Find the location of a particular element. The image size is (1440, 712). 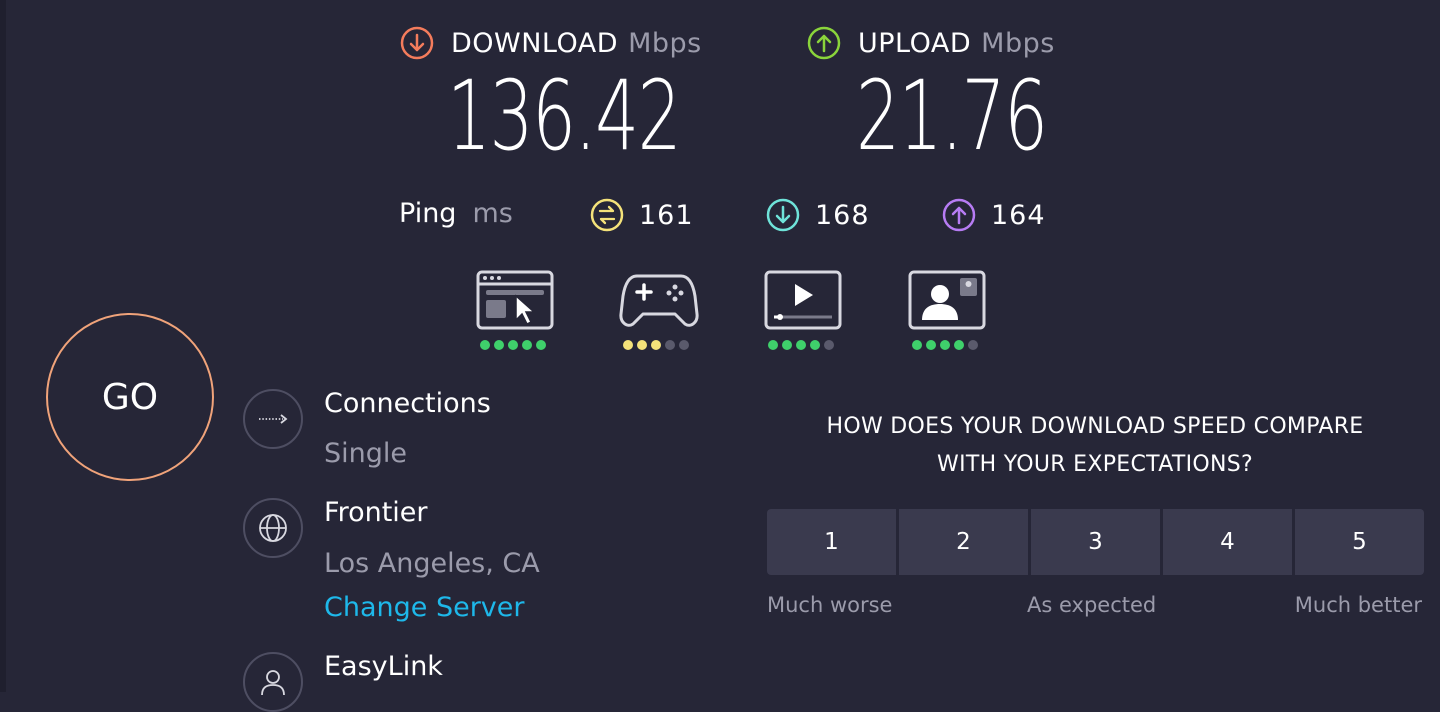

user-icon is located at coordinates (273, 683).